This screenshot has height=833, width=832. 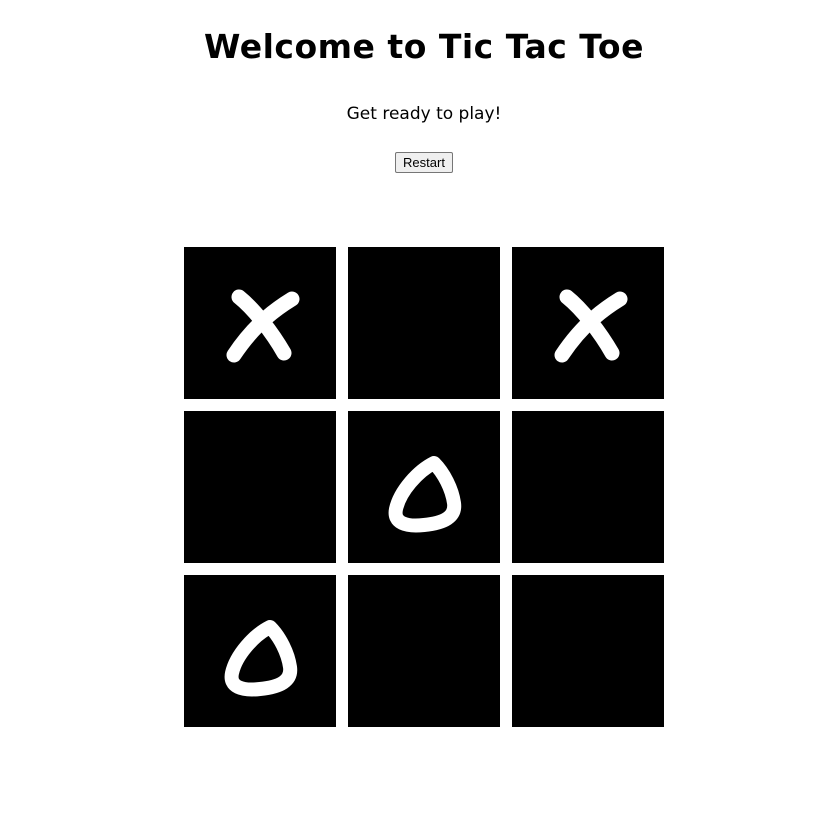 I want to click on restart-button: Restart, so click(x=424, y=162).